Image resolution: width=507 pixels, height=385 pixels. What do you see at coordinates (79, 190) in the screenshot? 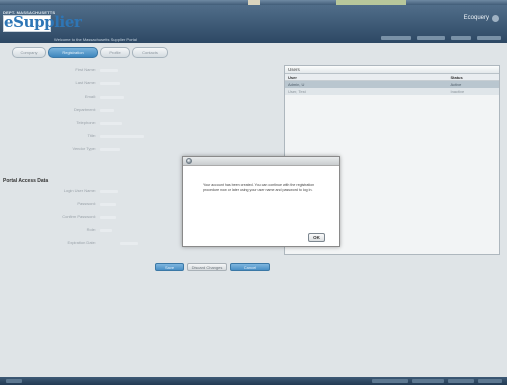
I see `form-label-login-user-name: Login User Name:` at bounding box center [79, 190].